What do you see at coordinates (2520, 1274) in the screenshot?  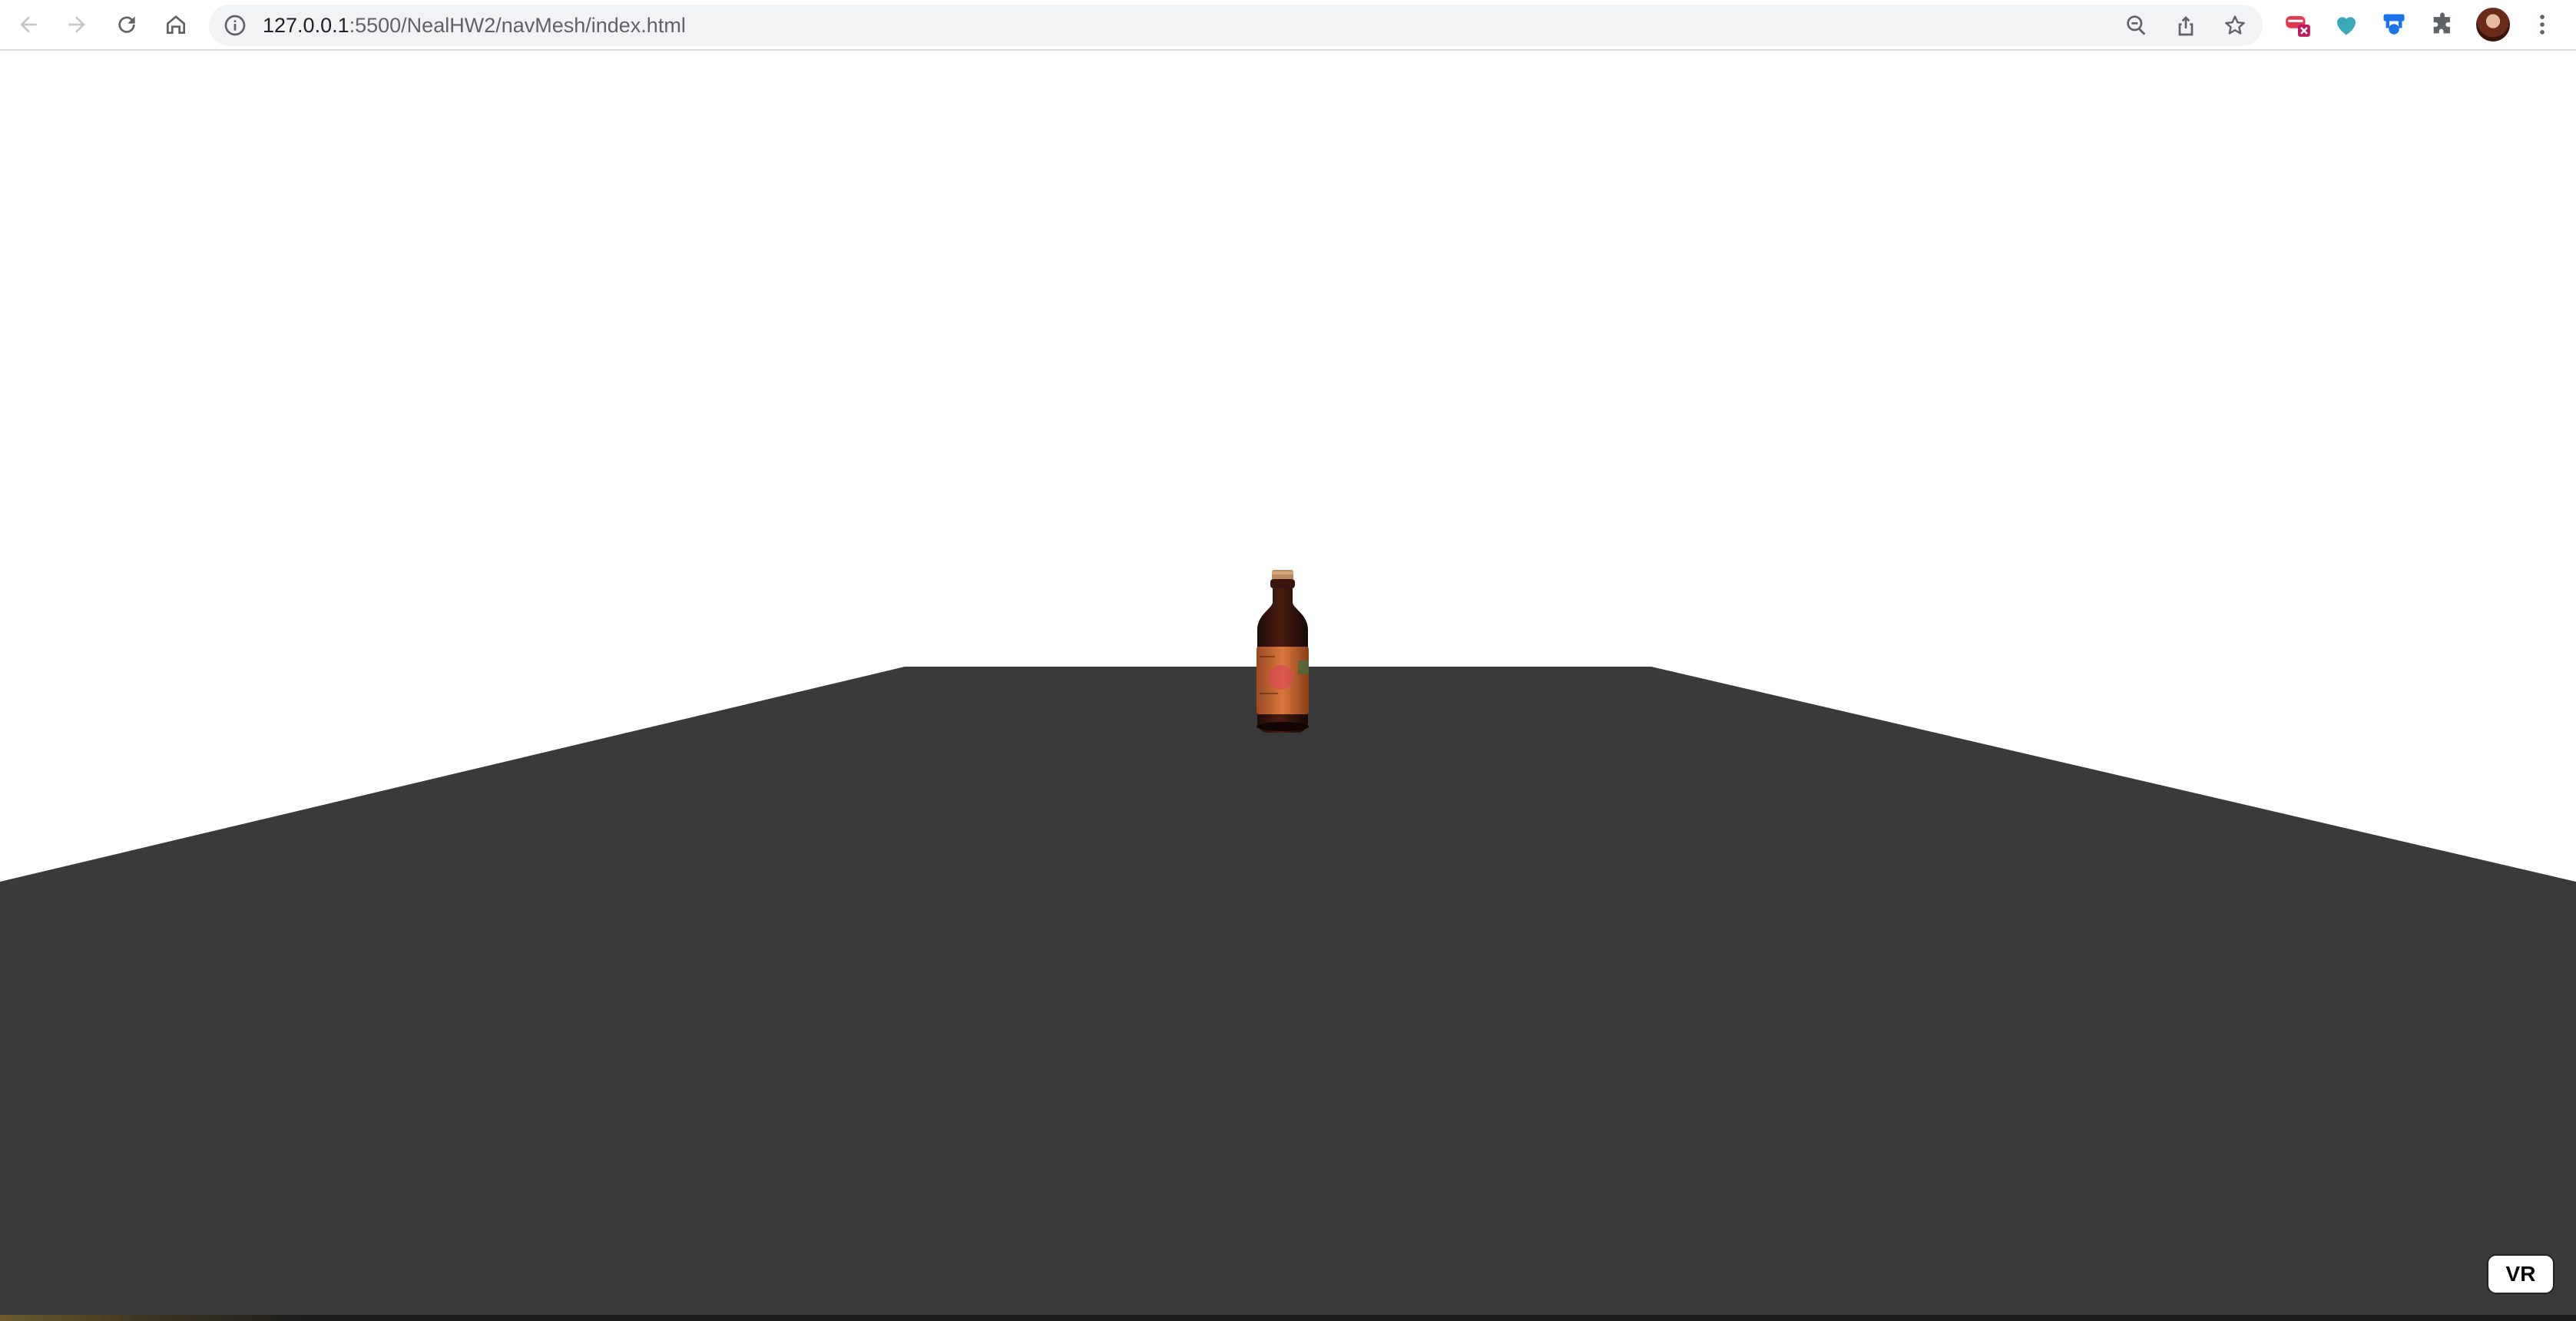 I see `vr-button: VR` at bounding box center [2520, 1274].